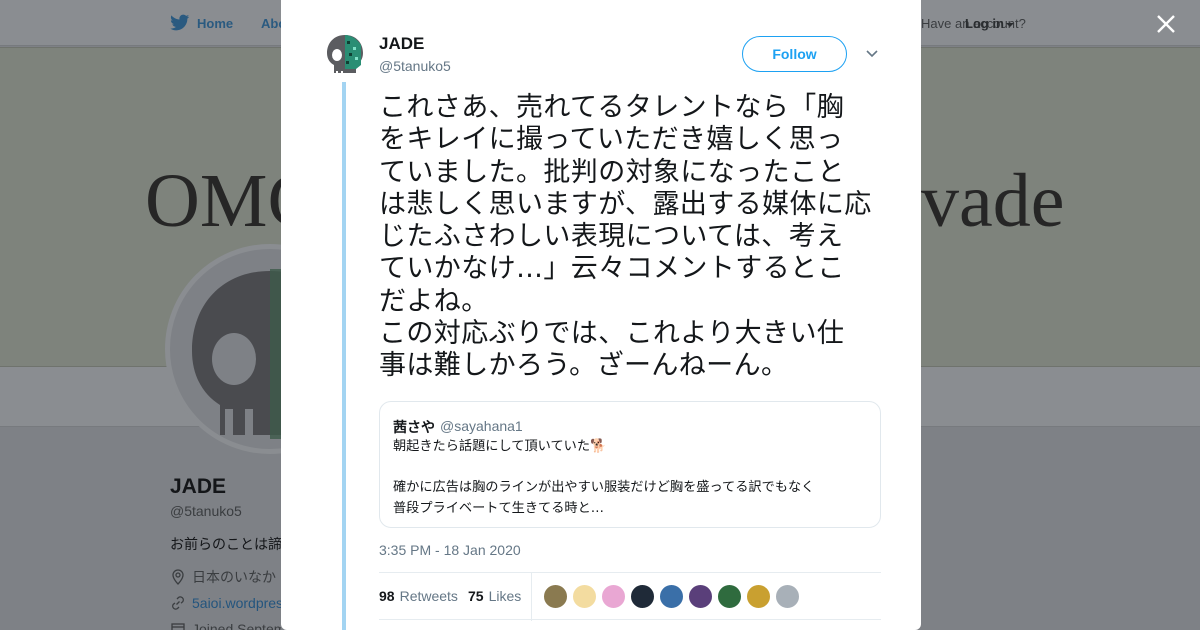  What do you see at coordinates (415, 66) in the screenshot?
I see `tweet-author-handle: @5tanuko5` at bounding box center [415, 66].